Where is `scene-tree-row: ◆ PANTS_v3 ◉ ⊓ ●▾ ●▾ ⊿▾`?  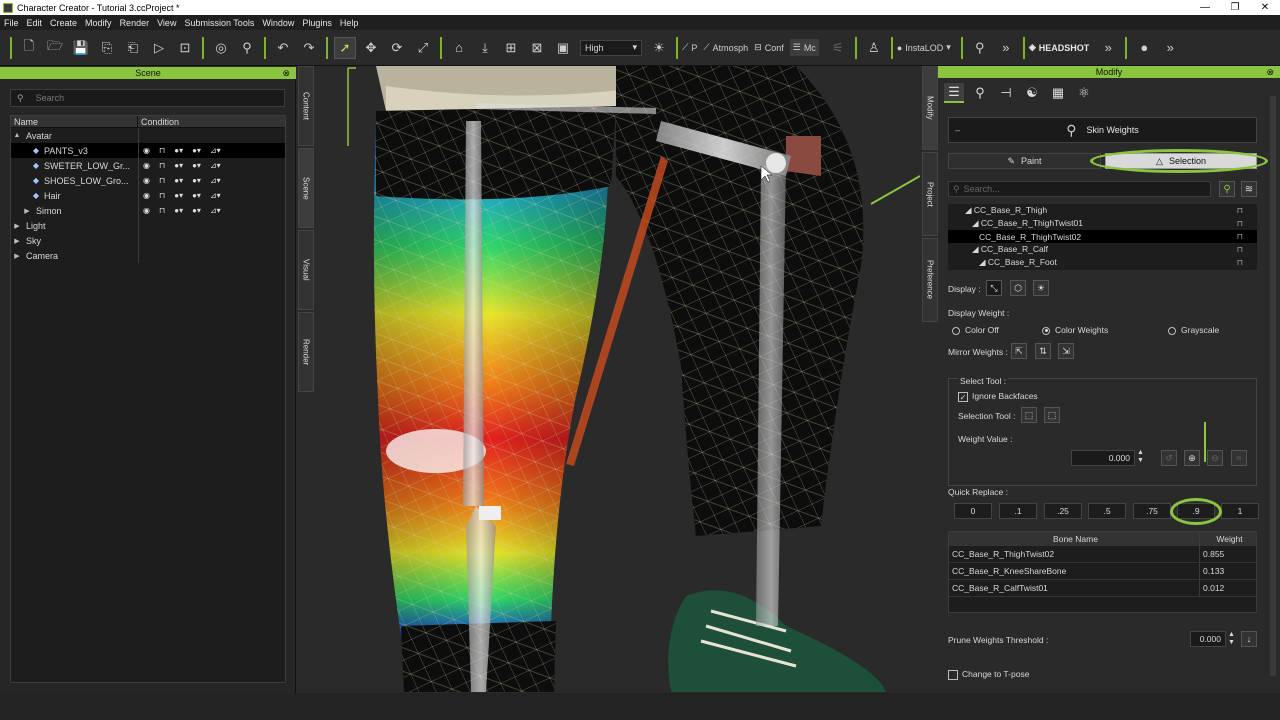
scene-tree-row: ◆ PANTS_v3 ◉ ⊓ ●▾ ●▾ ⊿▾ is located at coordinates (148, 150).